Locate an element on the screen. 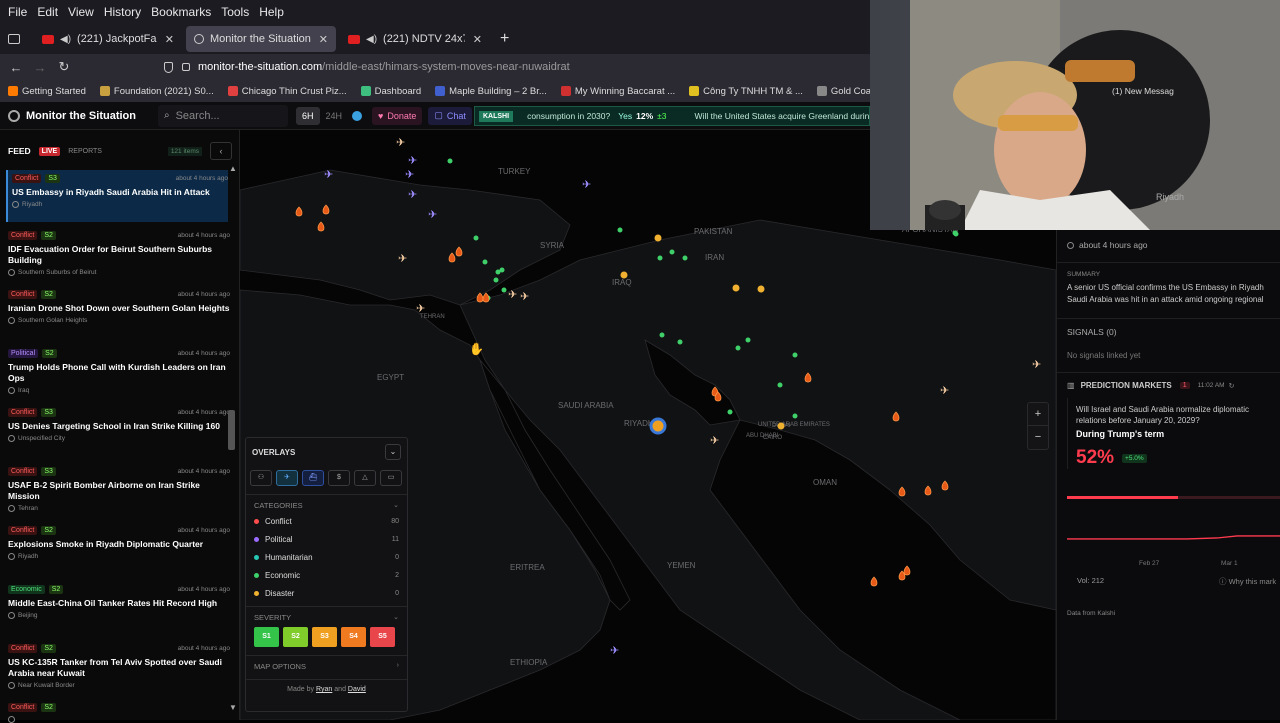  zoom-in-button: + is located at coordinates (1038, 414).